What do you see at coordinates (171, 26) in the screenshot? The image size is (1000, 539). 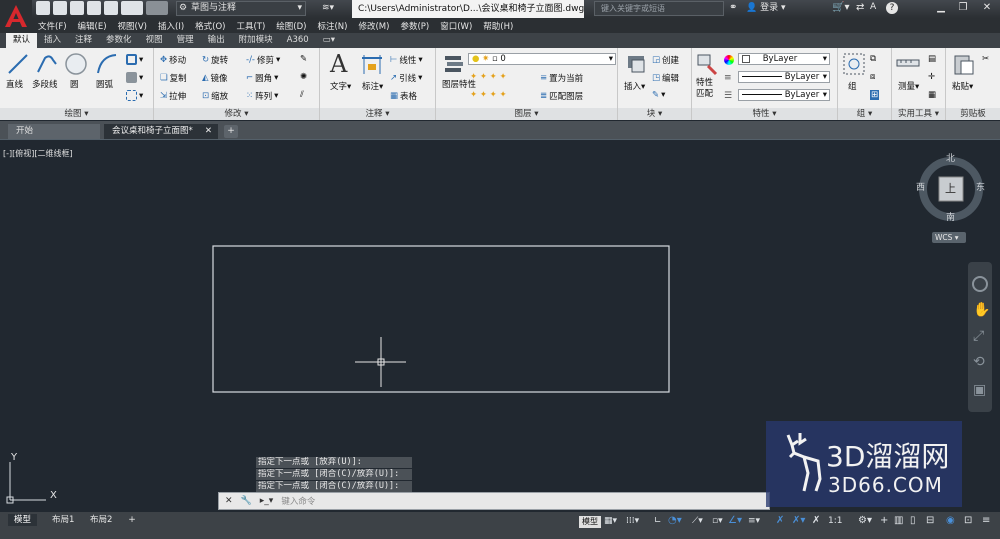 I see `menu-item: 插入(I)` at bounding box center [171, 26].